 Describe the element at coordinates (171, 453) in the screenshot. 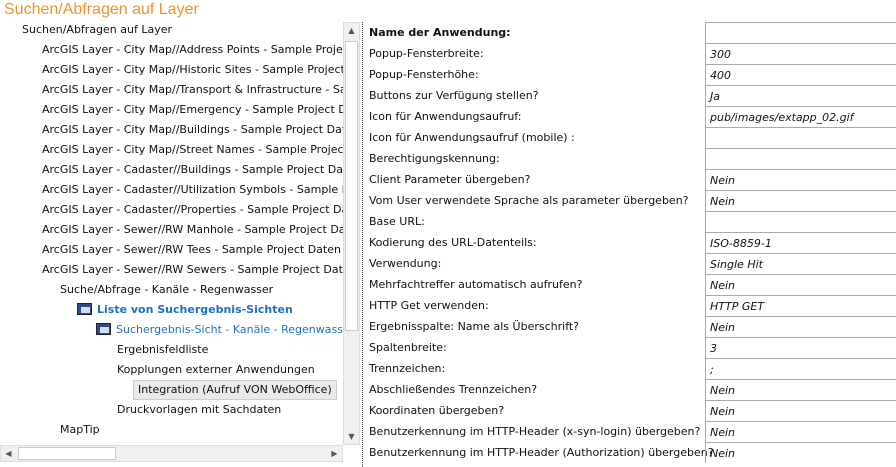

I see `horizontal-scrollbar: ◀ ▶` at that location.